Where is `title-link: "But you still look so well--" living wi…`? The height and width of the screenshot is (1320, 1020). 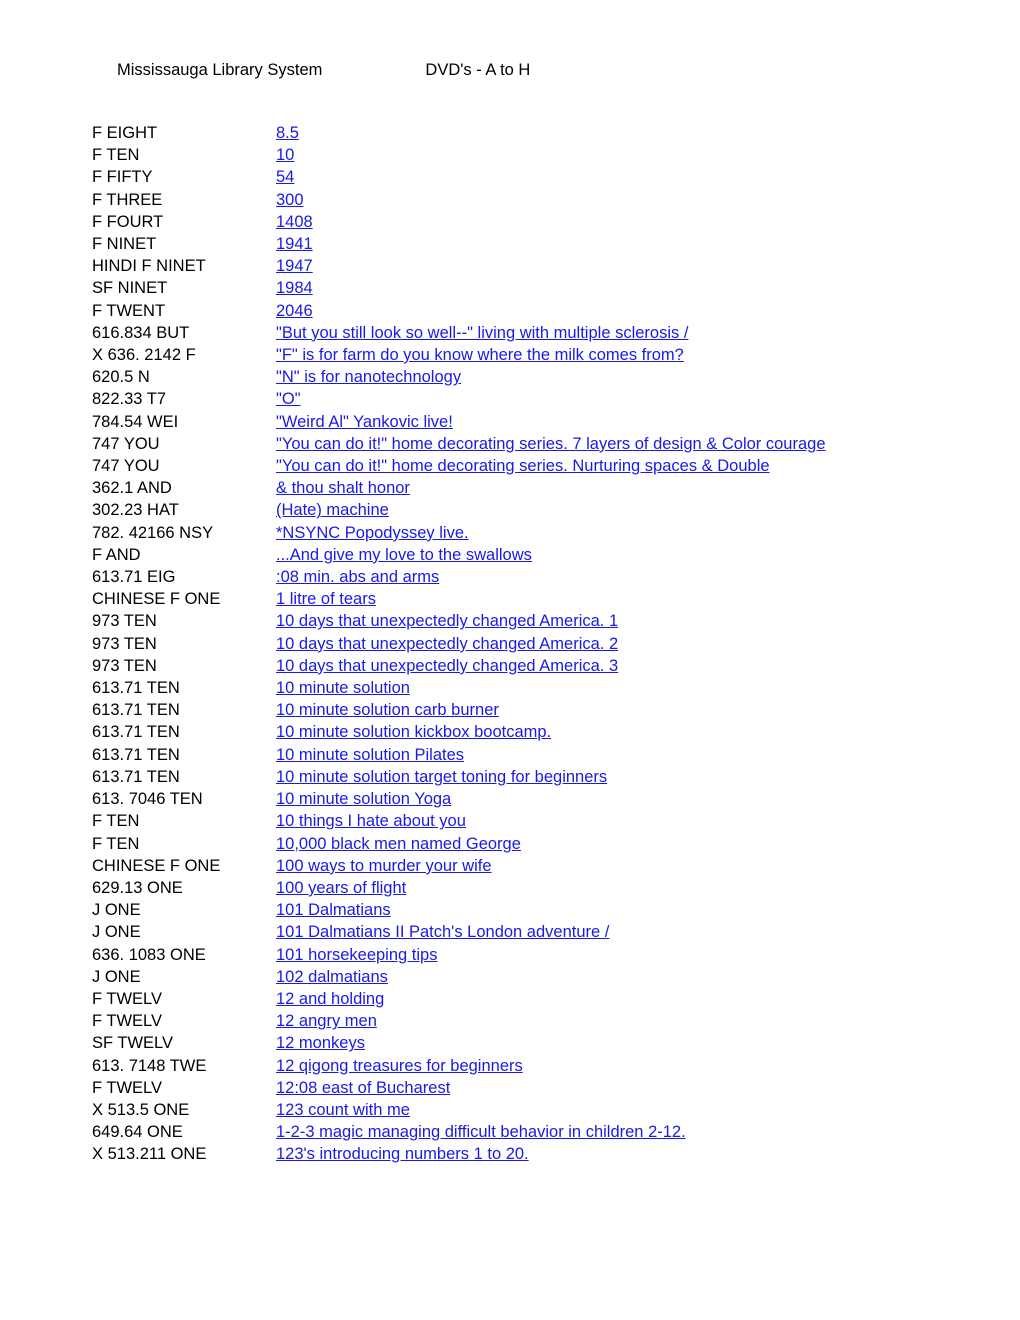 title-link: "But you still look so well--" living wi… is located at coordinates (482, 333).